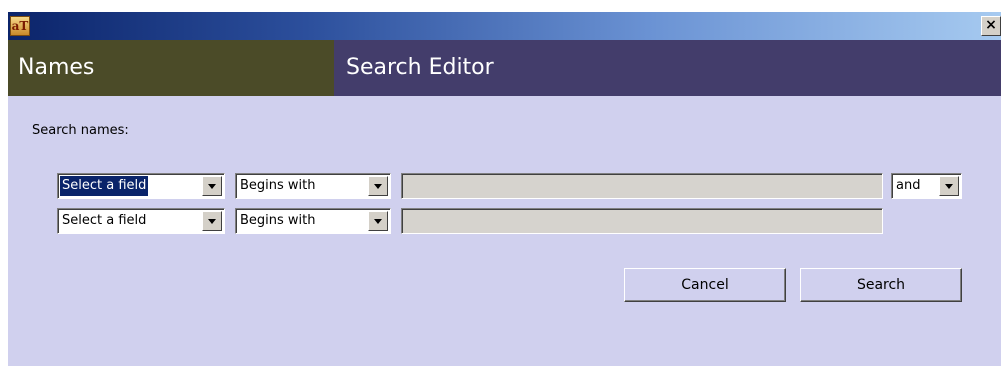 The width and height of the screenshot is (1001, 366). What do you see at coordinates (20, 26) in the screenshot?
I see `app-logo-icon: aT` at bounding box center [20, 26].